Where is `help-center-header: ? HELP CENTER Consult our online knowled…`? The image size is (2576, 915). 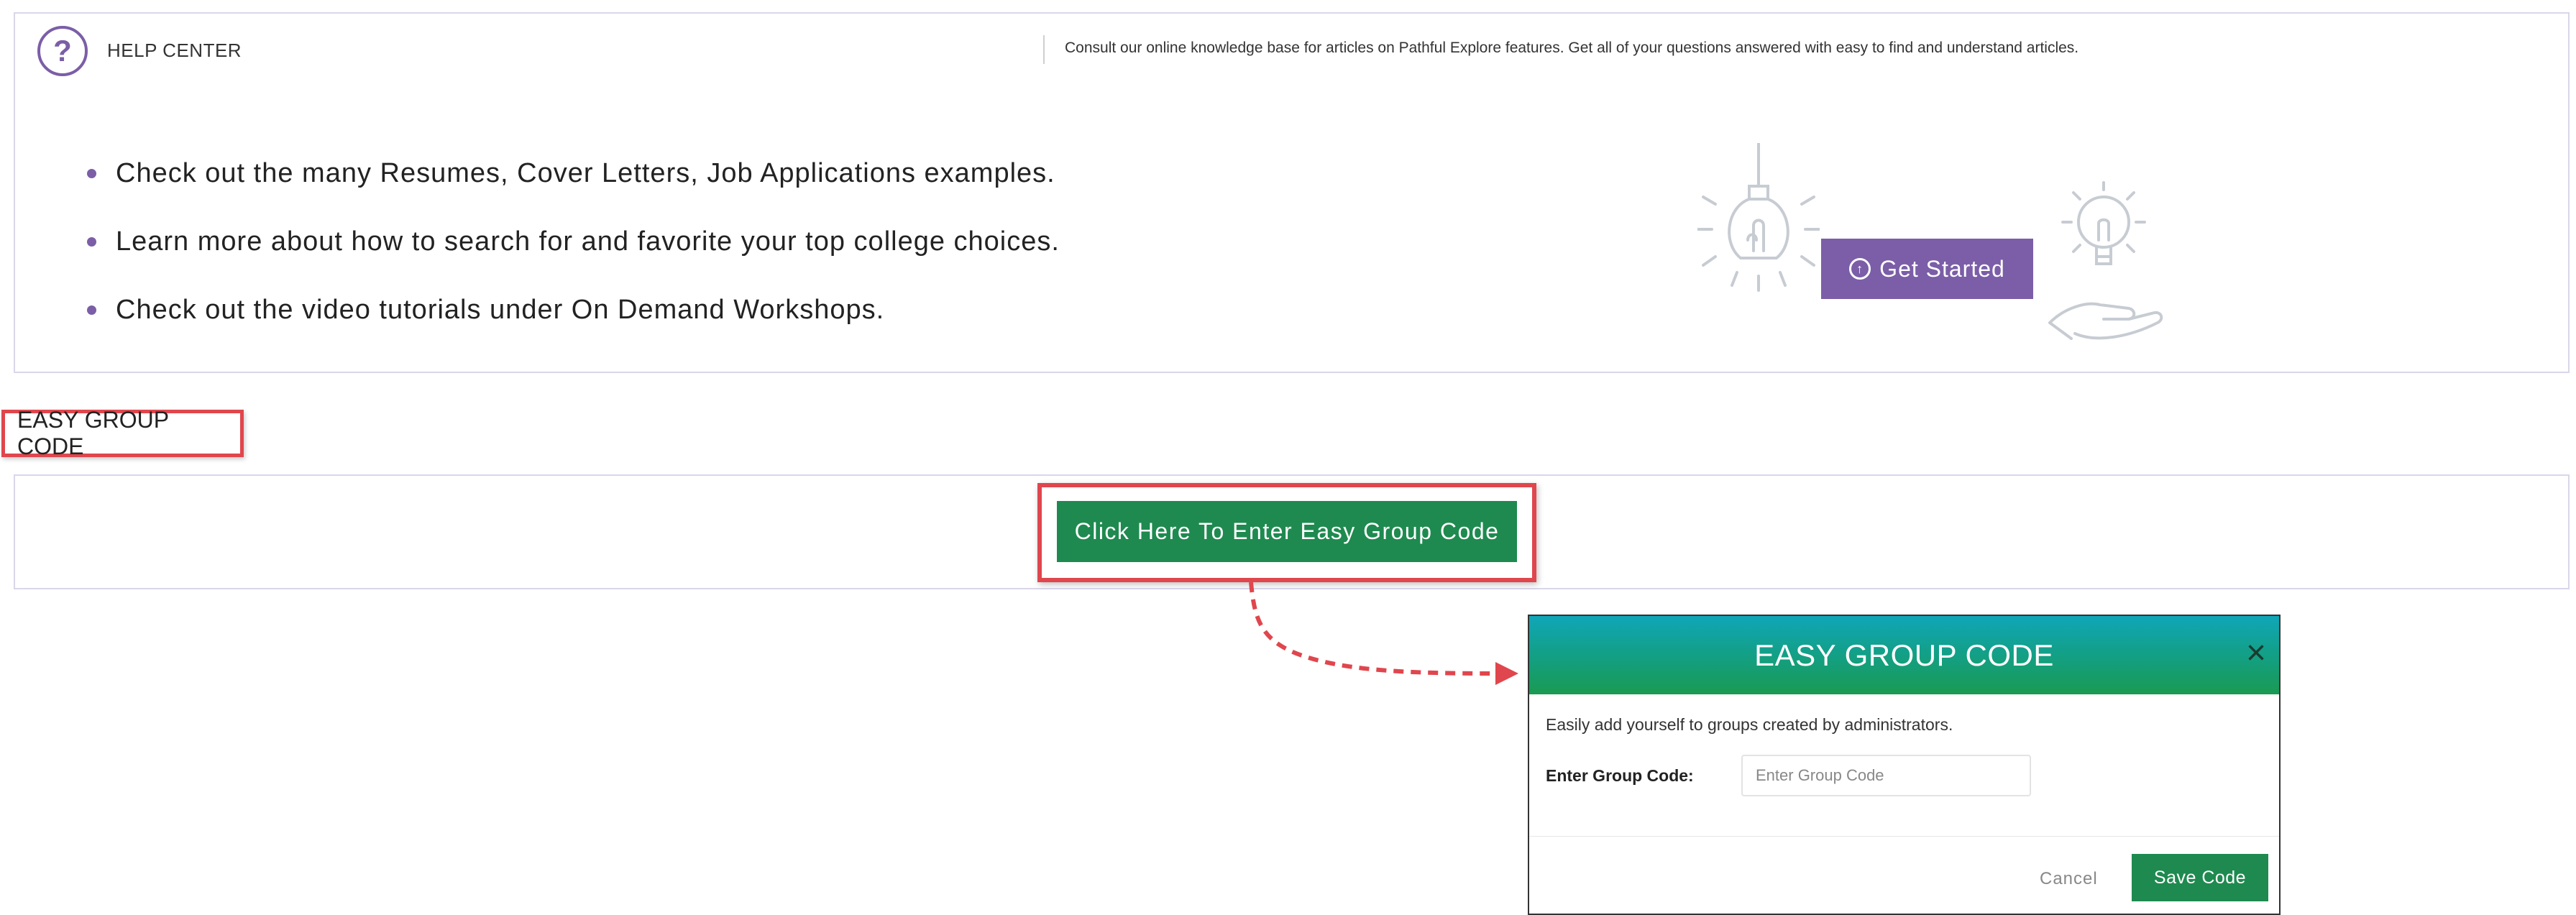
help-center-header: ? HELP CENTER Consult our online knowled… is located at coordinates (1292, 49).